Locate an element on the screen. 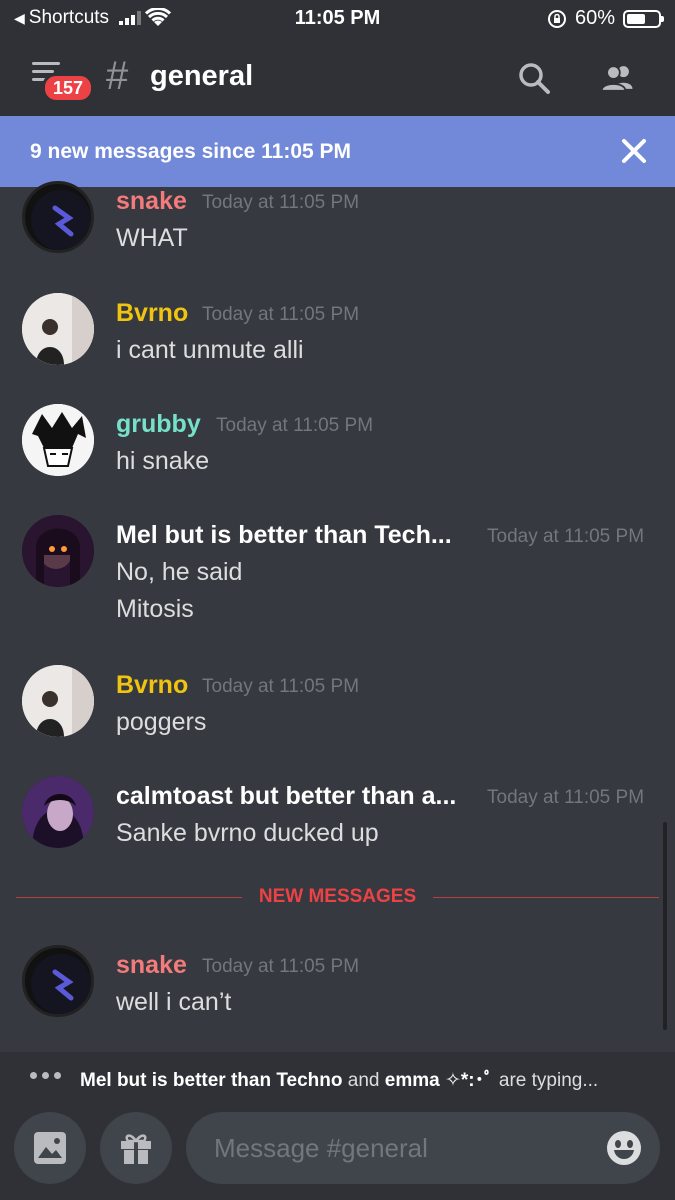 This screenshot has height=1200, width=675. message-text: poggers is located at coordinates (161, 722).